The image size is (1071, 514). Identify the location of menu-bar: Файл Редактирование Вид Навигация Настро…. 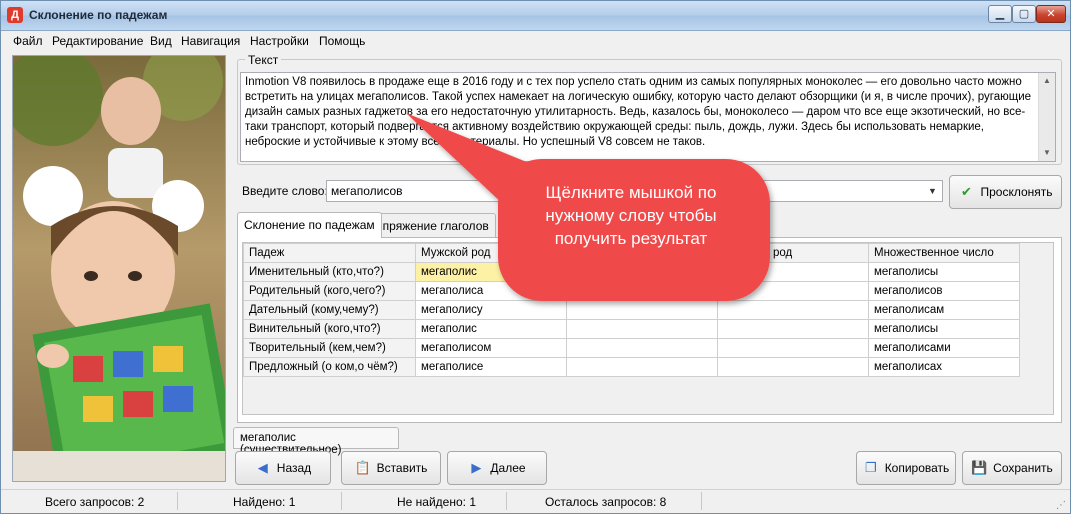
(535, 41).